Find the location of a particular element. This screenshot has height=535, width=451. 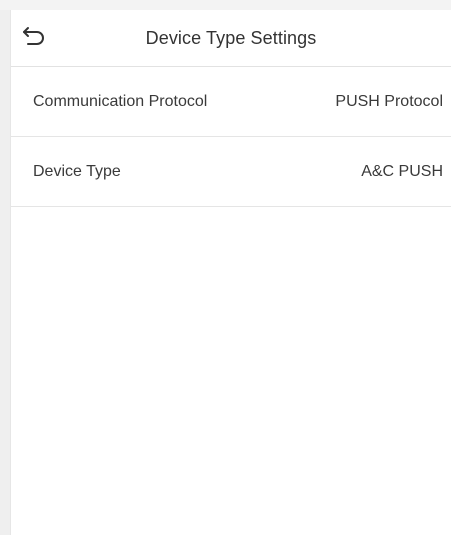

header-bar: Device Type Settings is located at coordinates (231, 38).